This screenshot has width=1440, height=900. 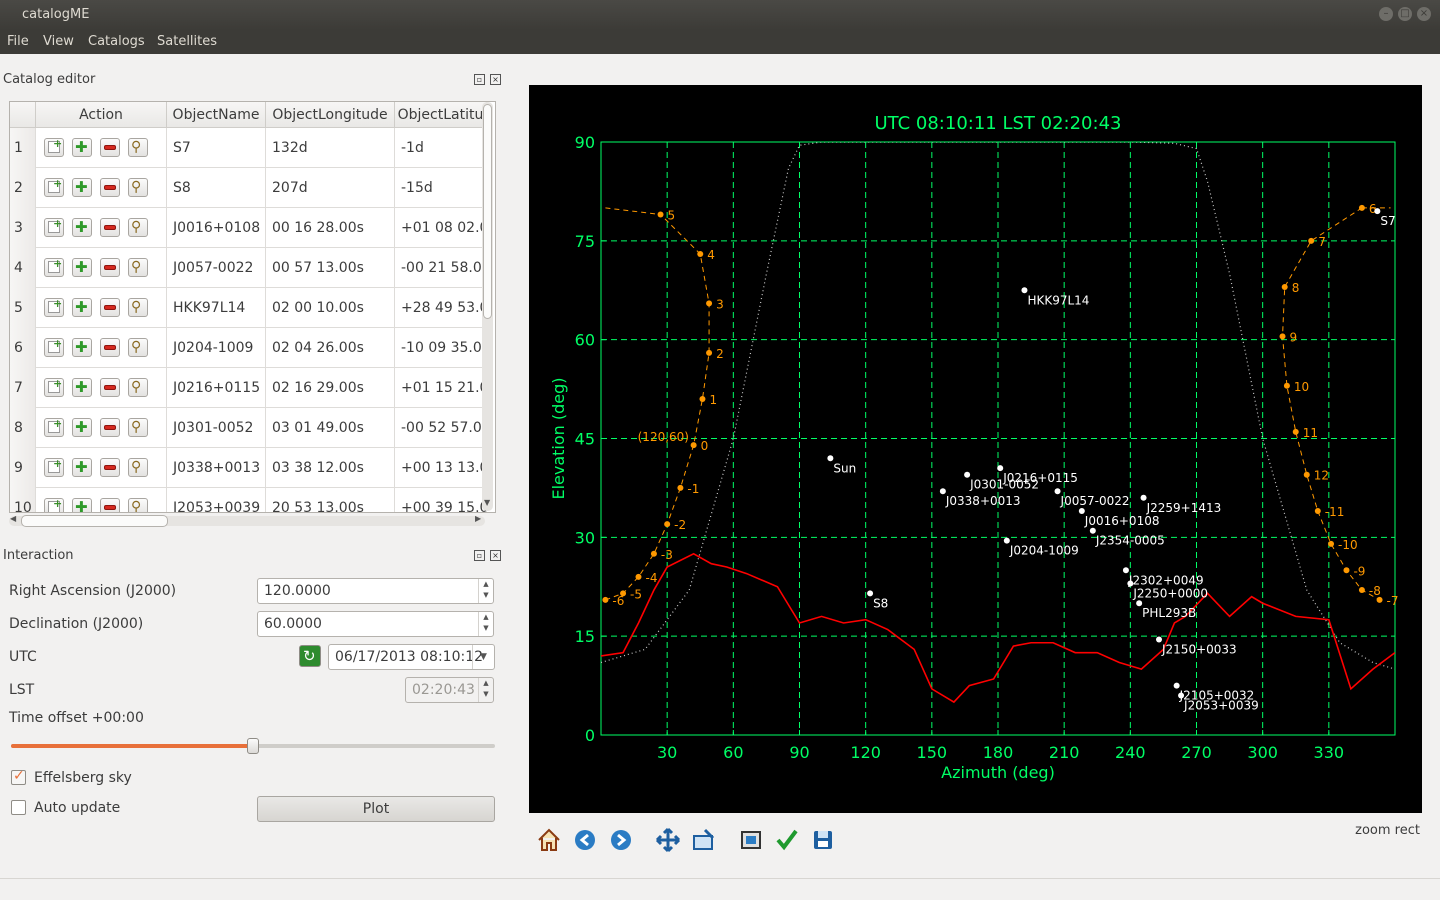 I want to click on row-number: 6, so click(x=23, y=348).